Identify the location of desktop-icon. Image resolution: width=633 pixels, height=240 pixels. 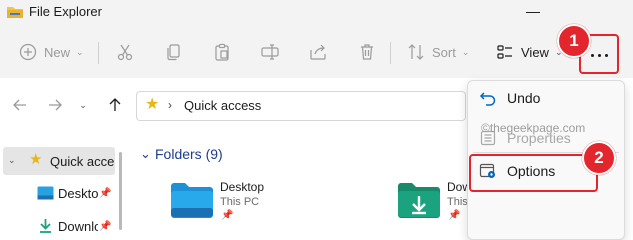
(45, 193).